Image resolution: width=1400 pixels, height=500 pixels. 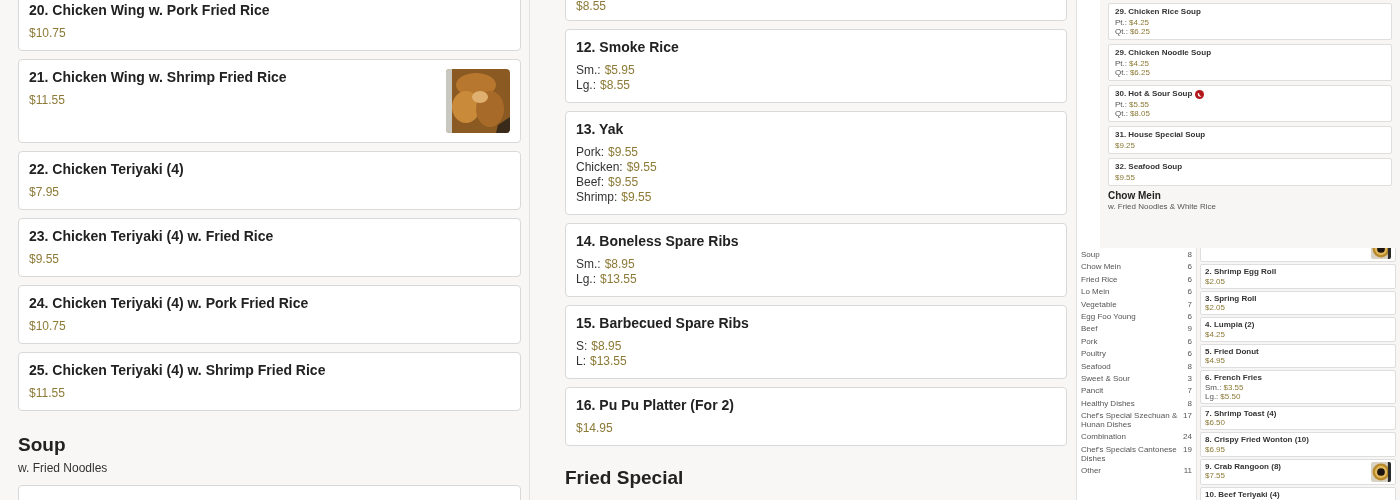 What do you see at coordinates (1158, 12) in the screenshot?
I see `item-name: 29. Chicken Rice Soup` at bounding box center [1158, 12].